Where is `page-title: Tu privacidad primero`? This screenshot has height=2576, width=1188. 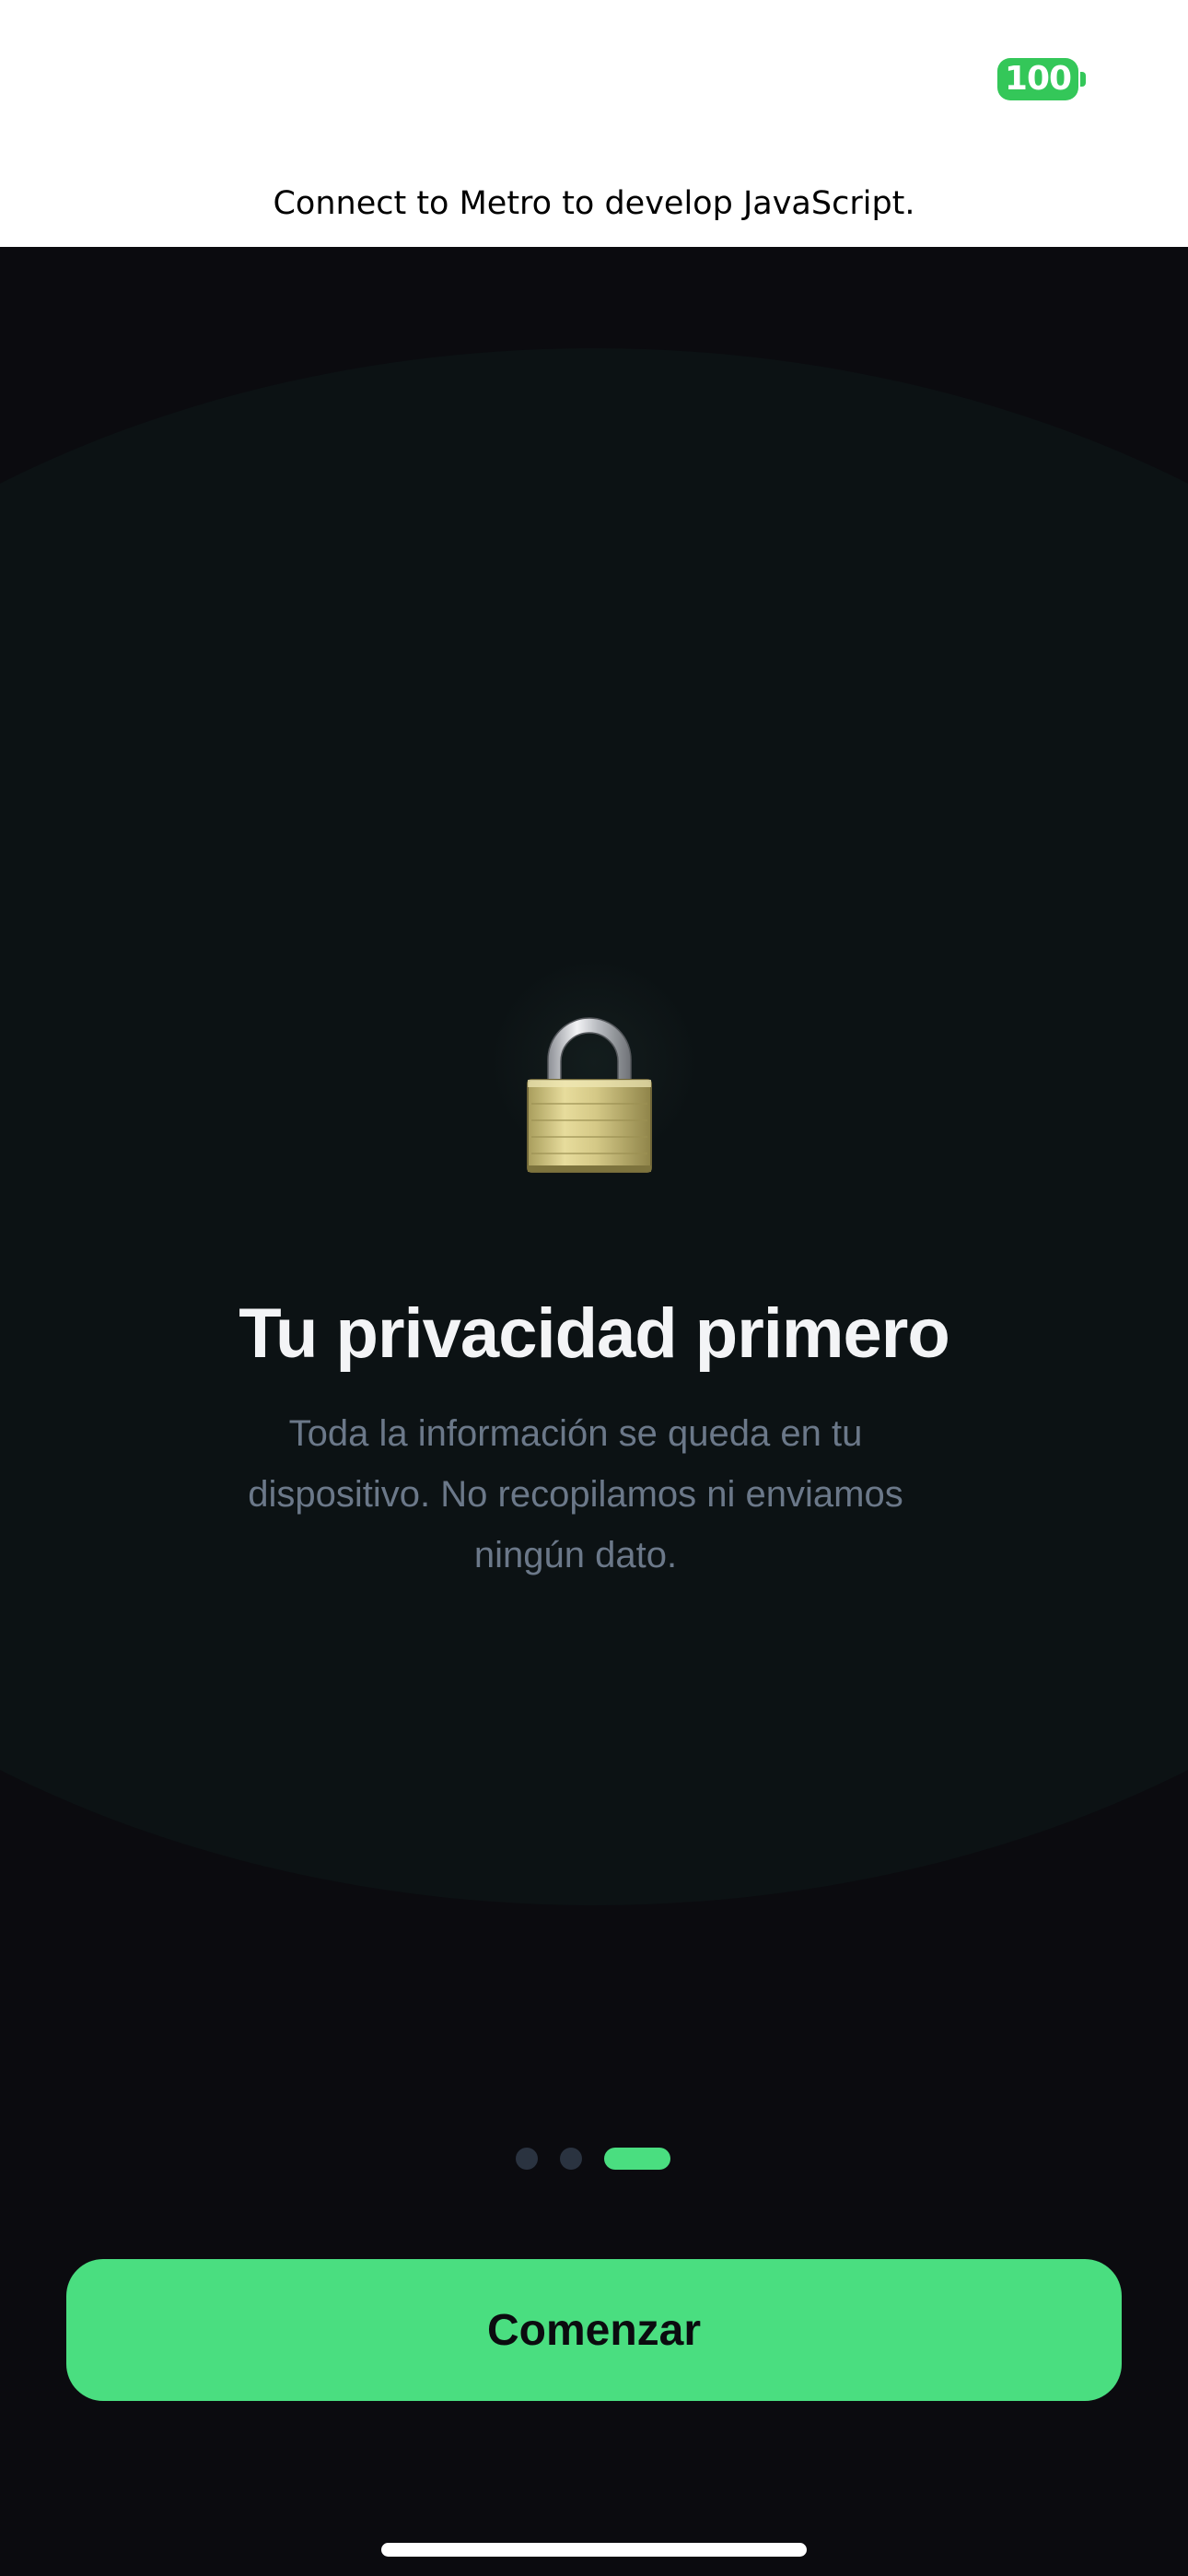 page-title: Tu privacidad primero is located at coordinates (594, 1333).